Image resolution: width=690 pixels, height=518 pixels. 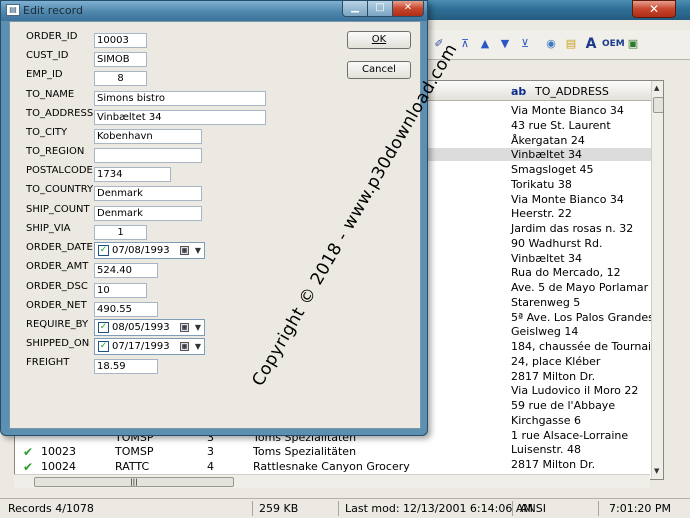 I want to click on label-order-net: ORDER_NET, so click(x=56, y=305).